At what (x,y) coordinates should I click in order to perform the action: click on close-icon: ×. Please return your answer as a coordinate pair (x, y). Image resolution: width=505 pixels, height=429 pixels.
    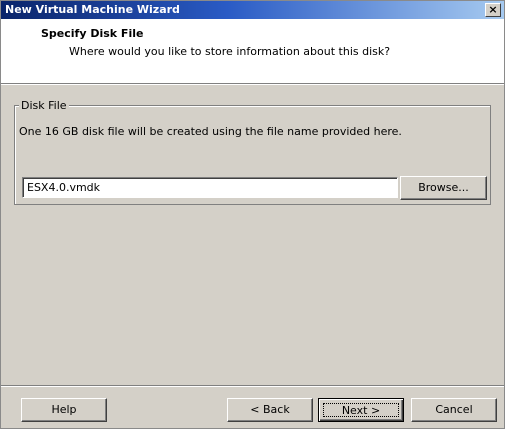
    Looking at the image, I should click on (493, 9).